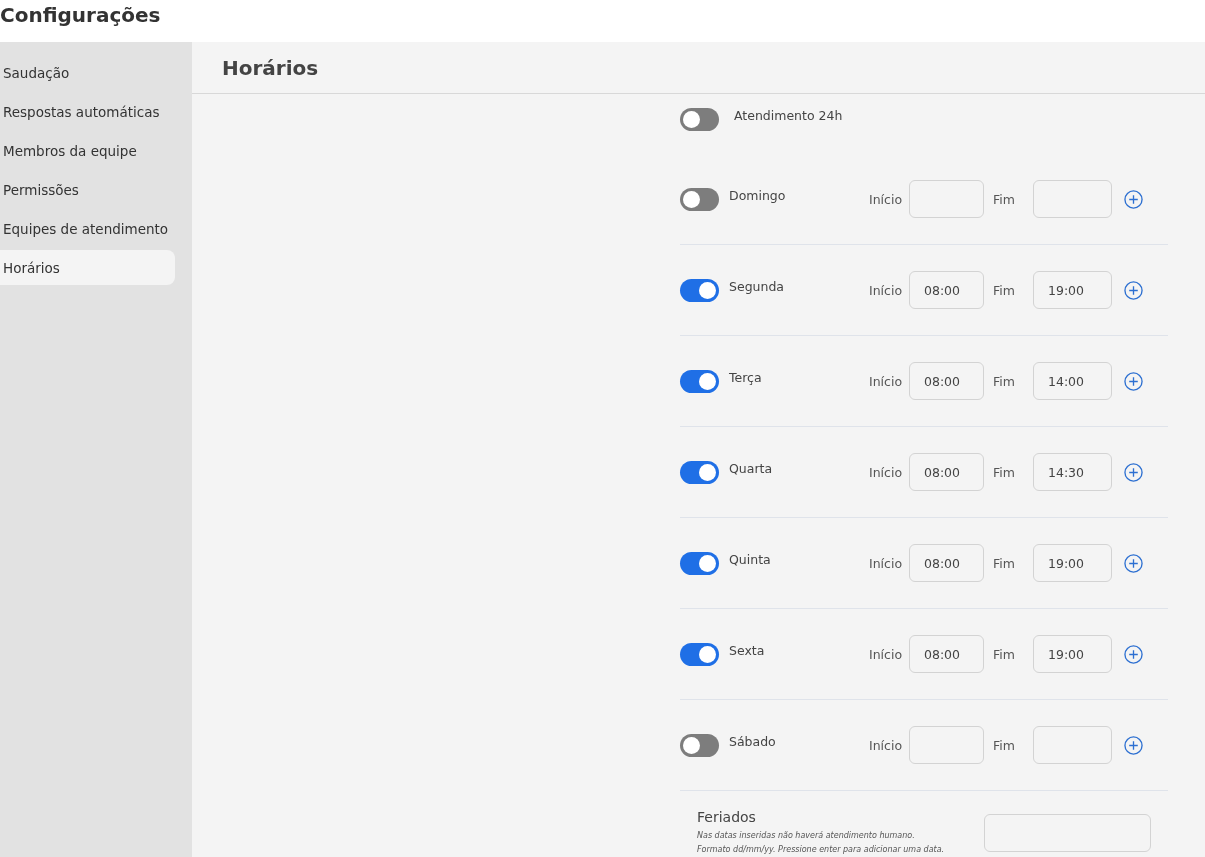  Describe the element at coordinates (270, 67) in the screenshot. I see `section-title: Horários` at that location.